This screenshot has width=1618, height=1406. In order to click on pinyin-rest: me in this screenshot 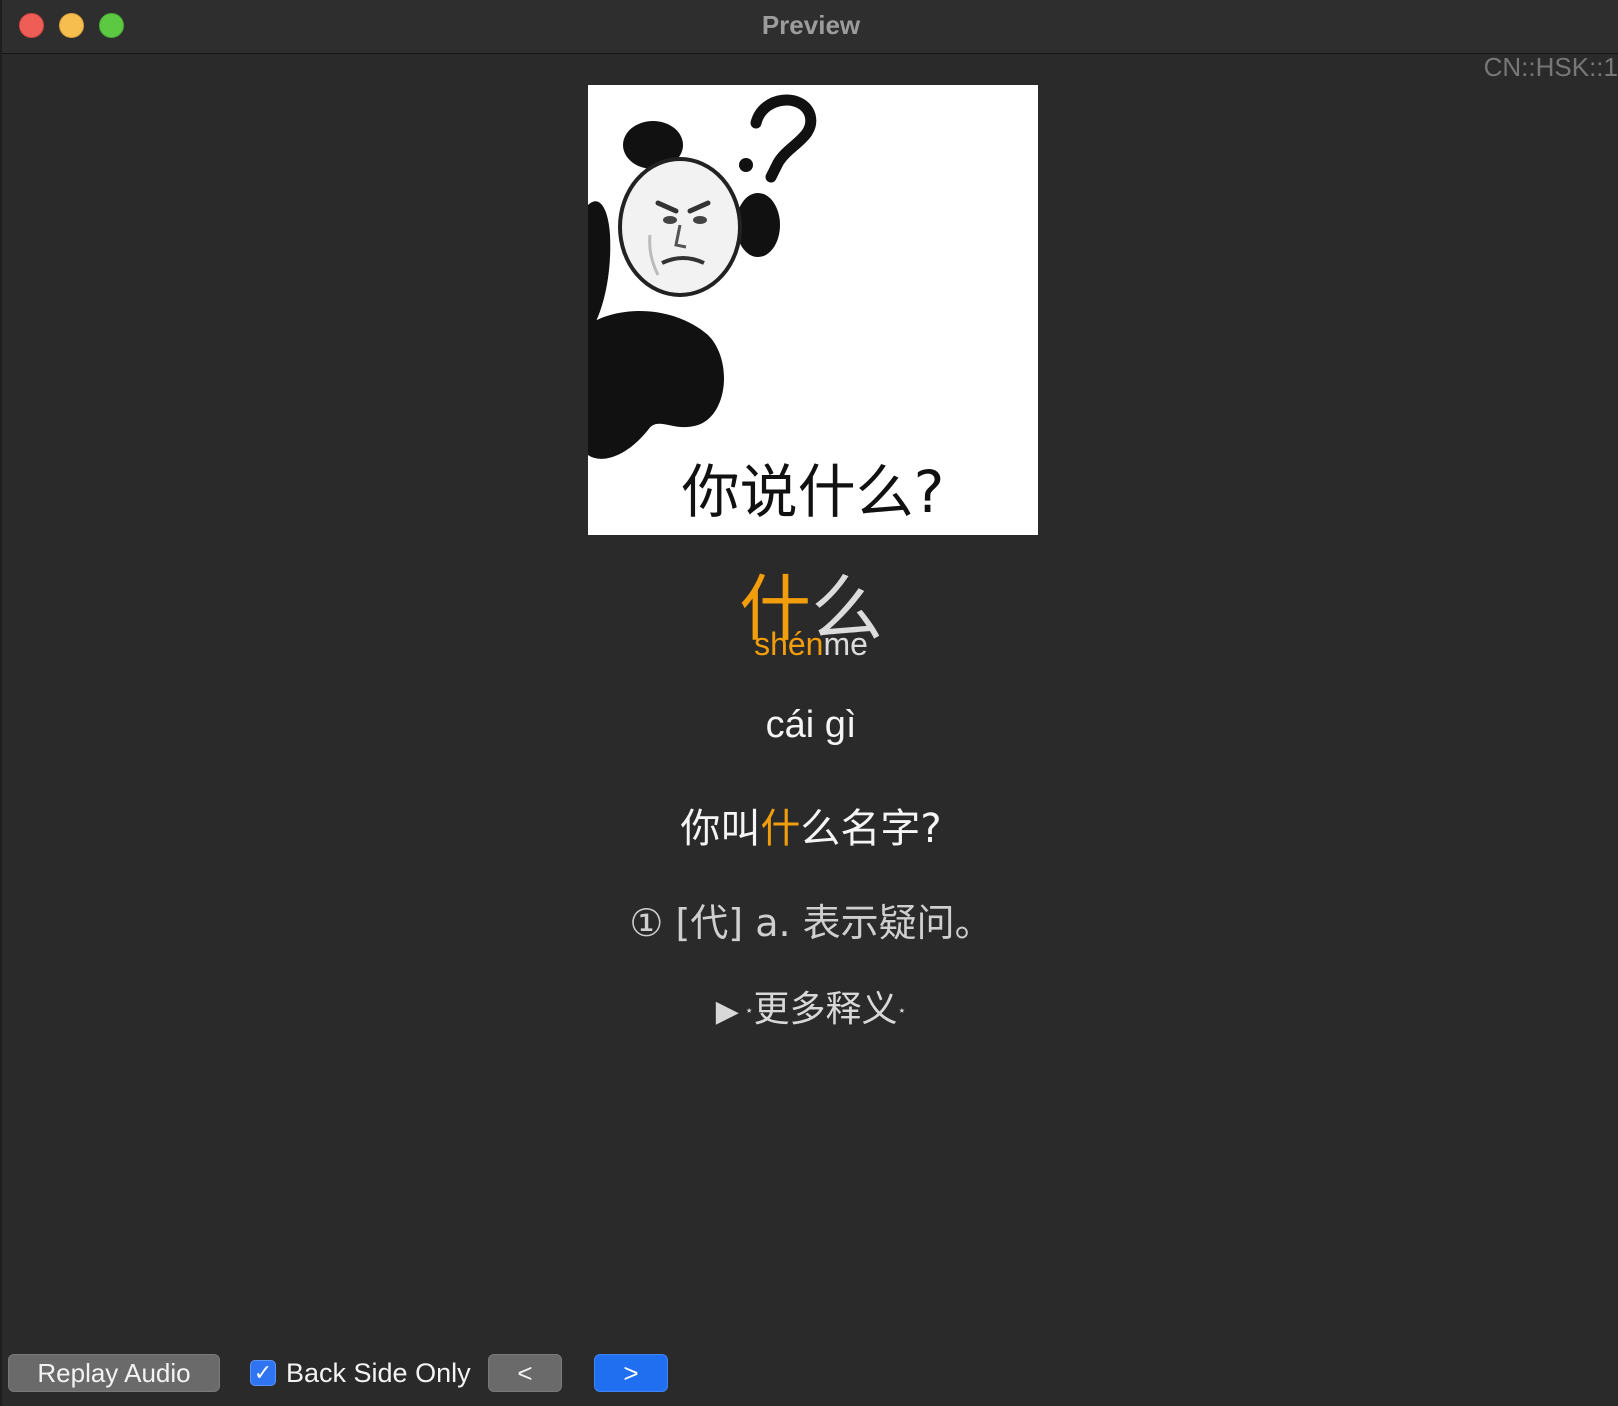, I will do `click(845, 644)`.